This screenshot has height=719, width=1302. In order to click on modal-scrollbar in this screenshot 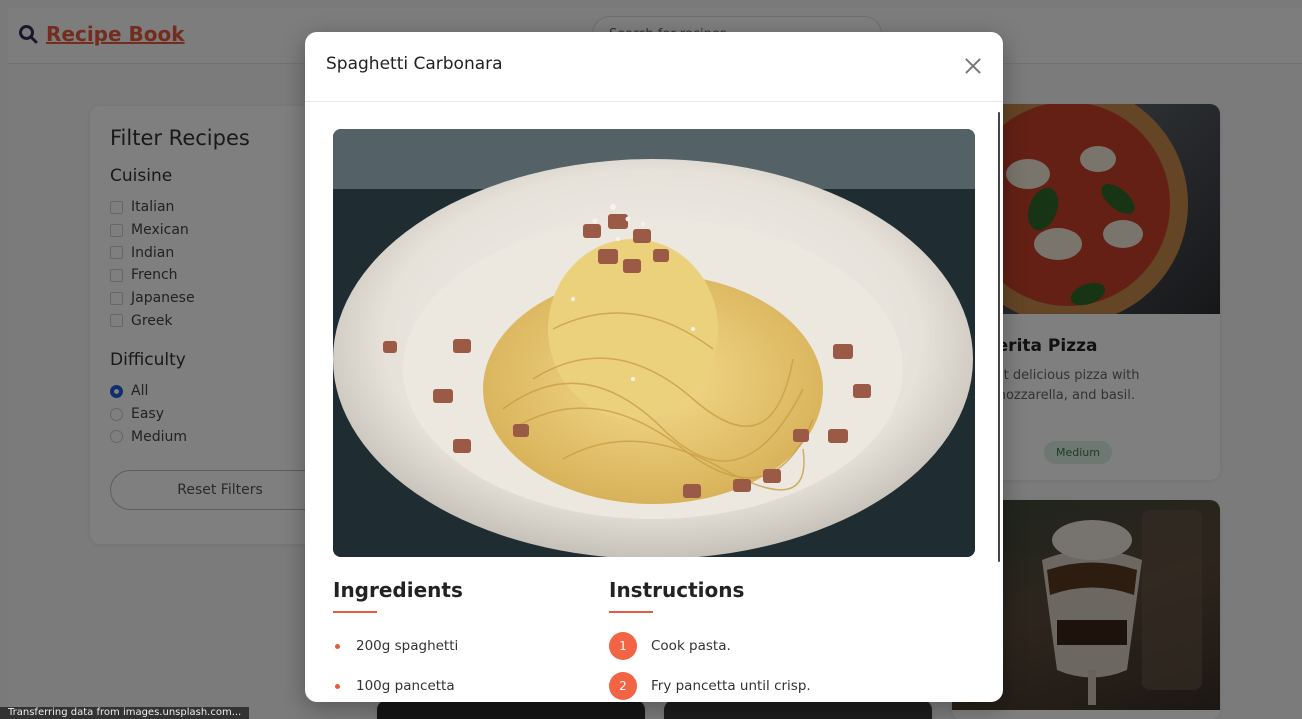, I will do `click(999, 337)`.